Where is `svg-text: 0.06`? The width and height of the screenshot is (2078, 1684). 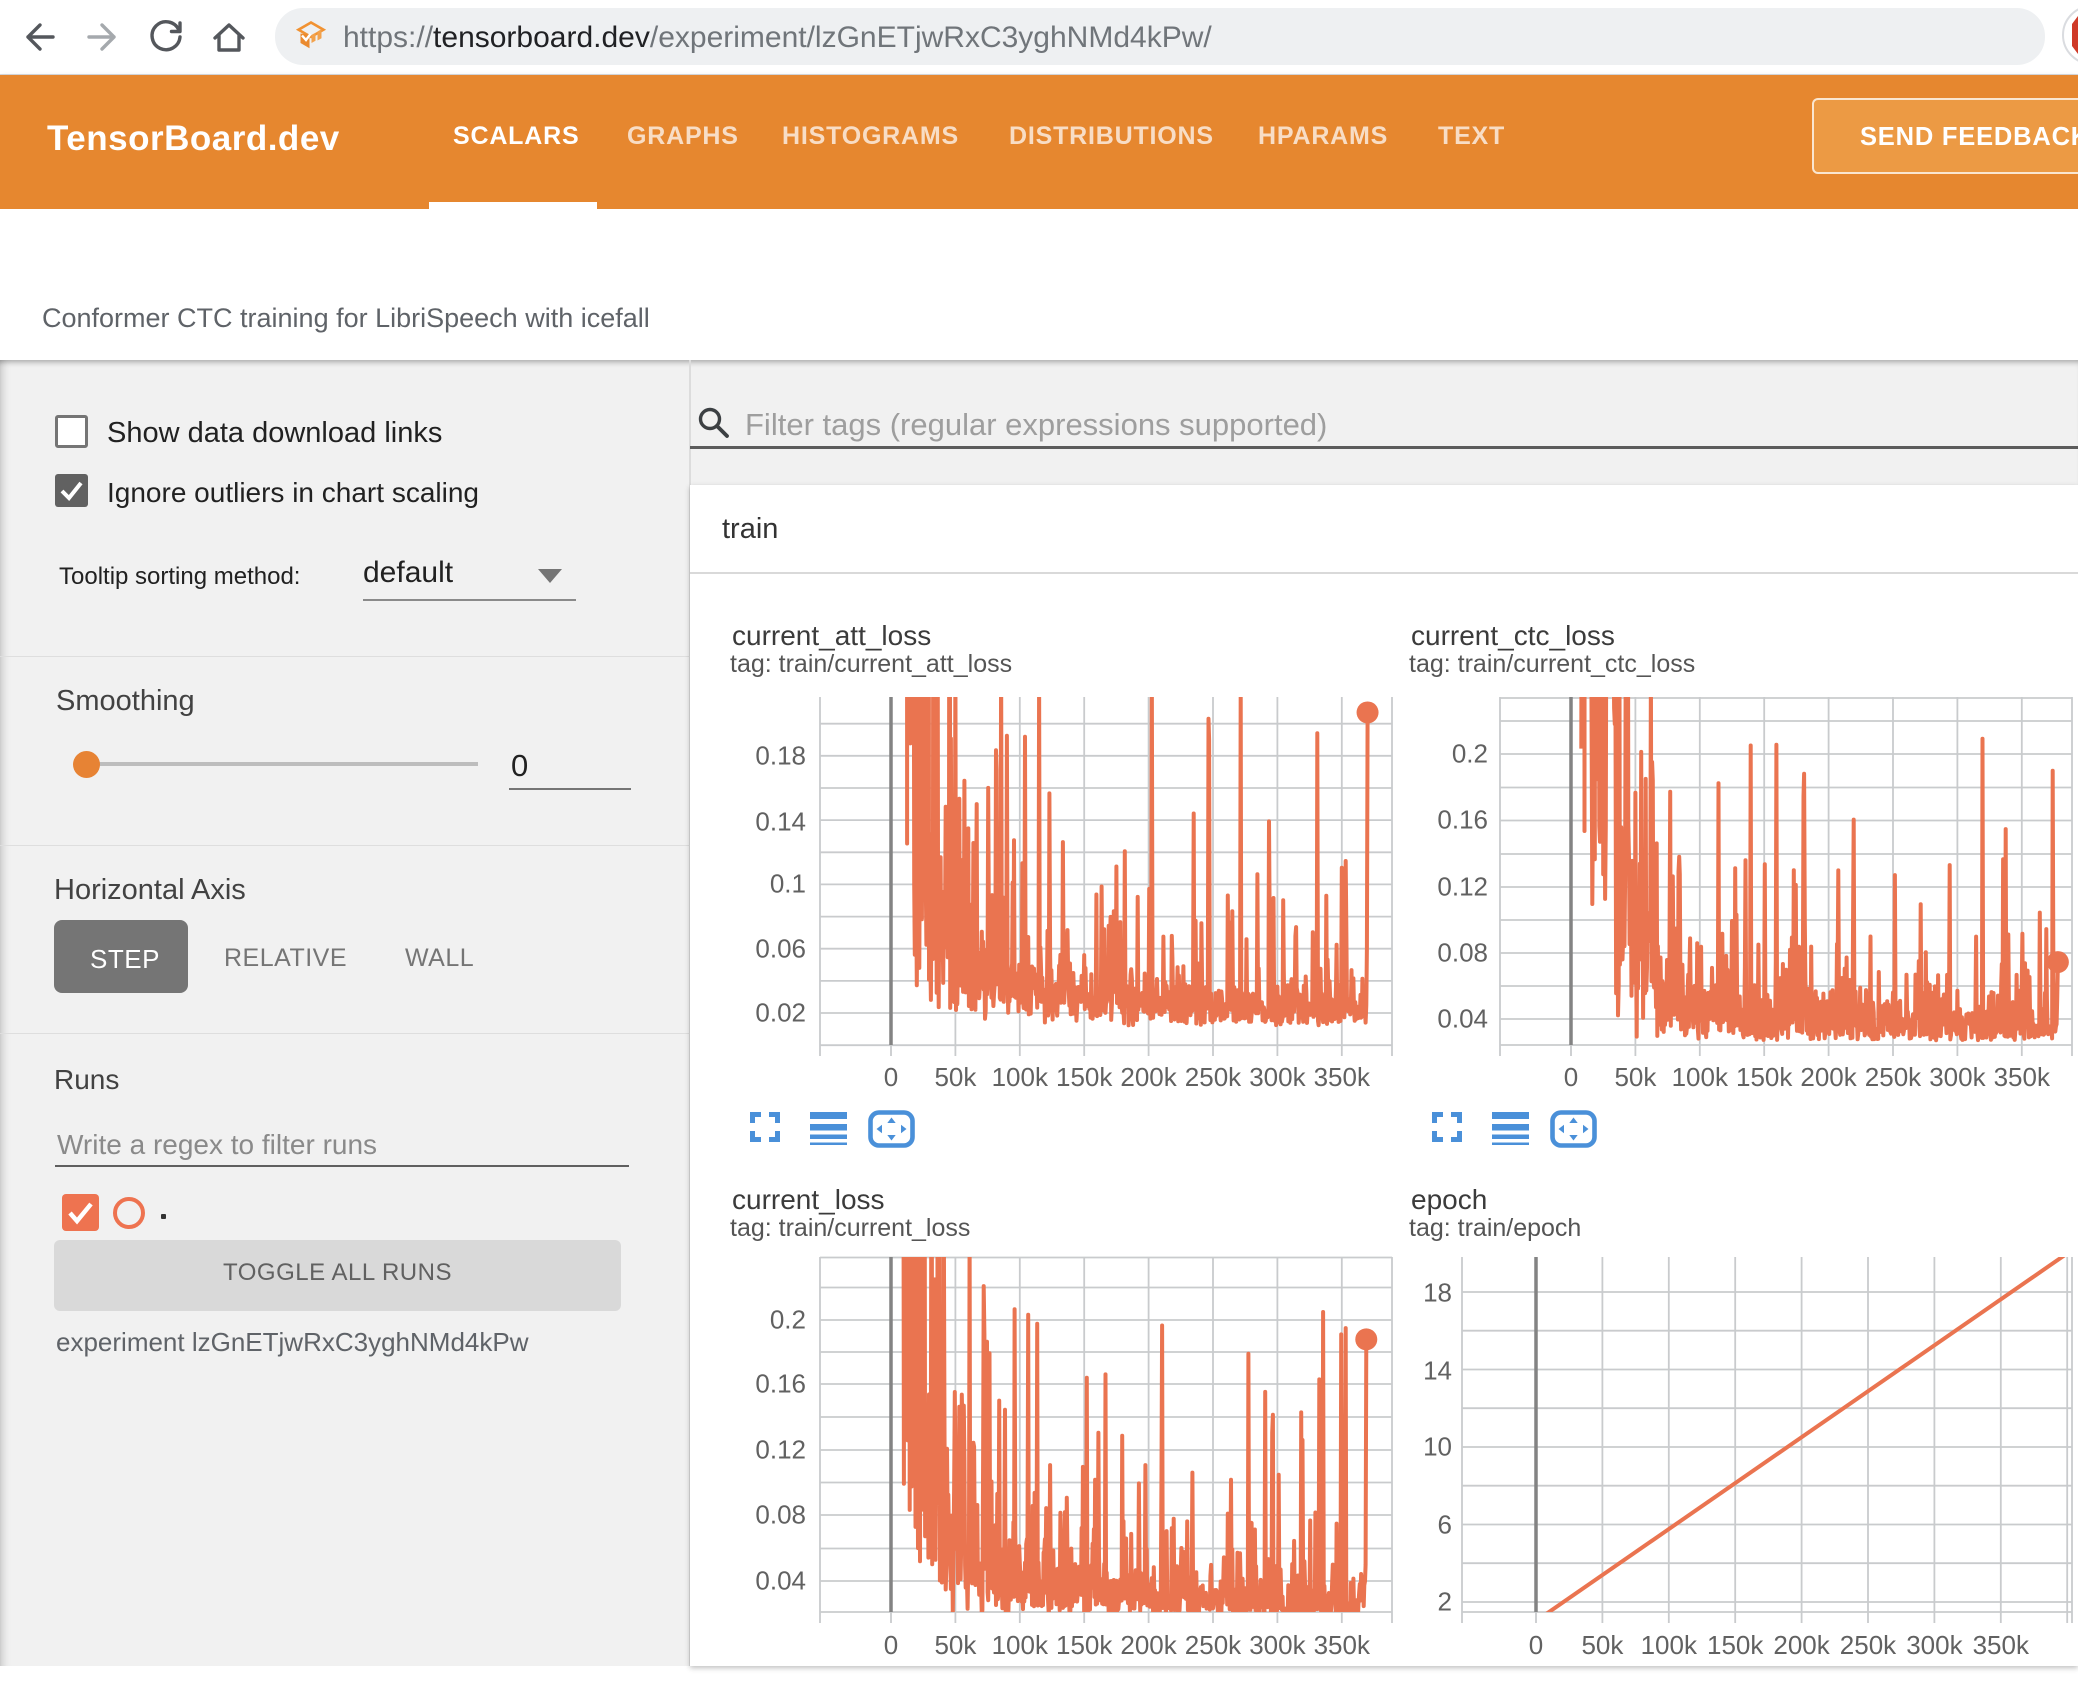
svg-text: 0.06 is located at coordinates (780, 949).